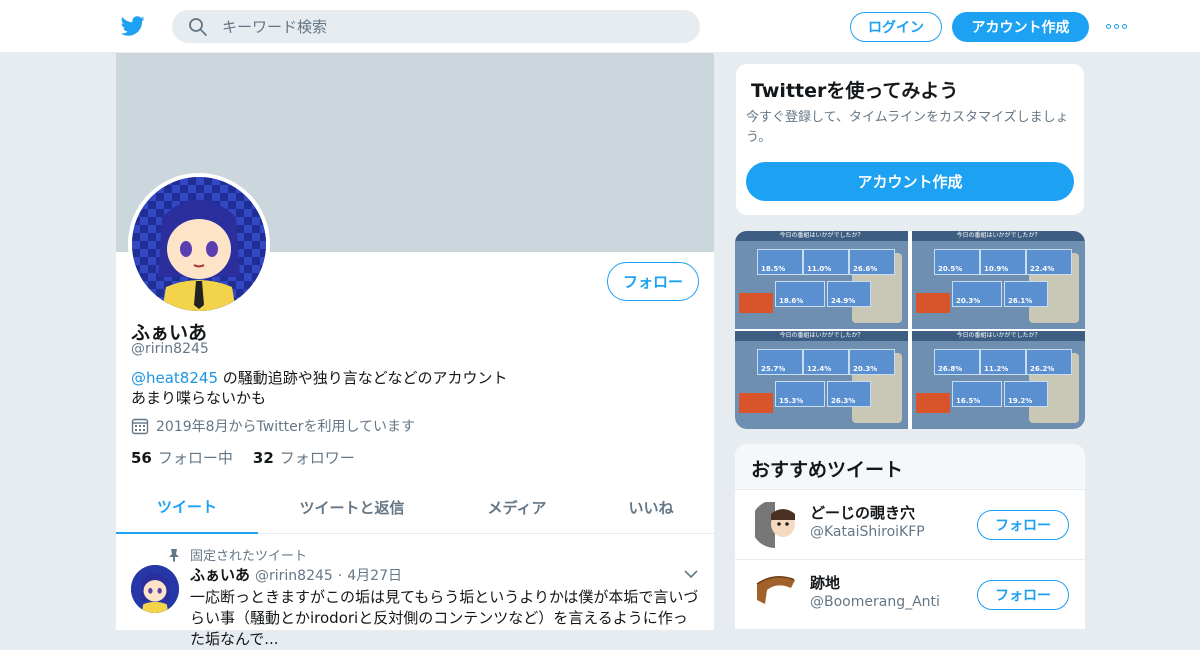  What do you see at coordinates (950, 369) in the screenshot?
I see `survey-percentage: 26.8%` at bounding box center [950, 369].